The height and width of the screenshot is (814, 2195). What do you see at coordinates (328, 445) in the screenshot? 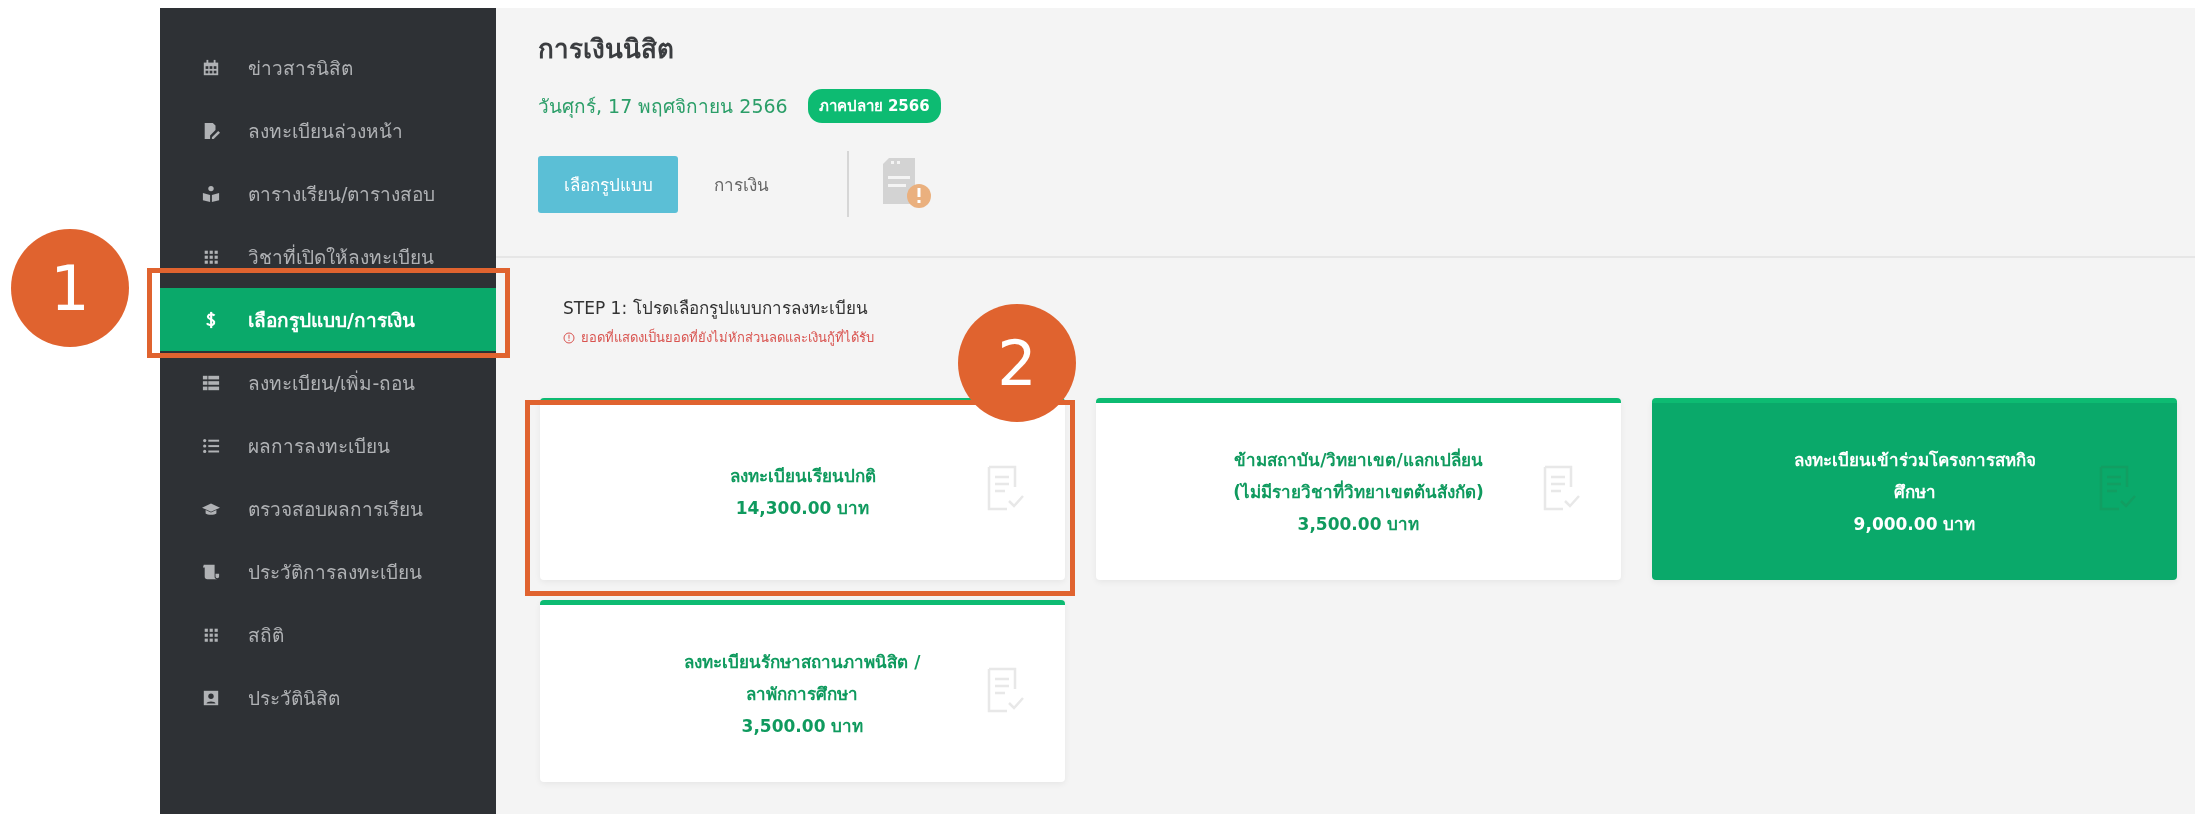
I see `sidebar-item: ผลการลงทะเบียน` at bounding box center [328, 445].